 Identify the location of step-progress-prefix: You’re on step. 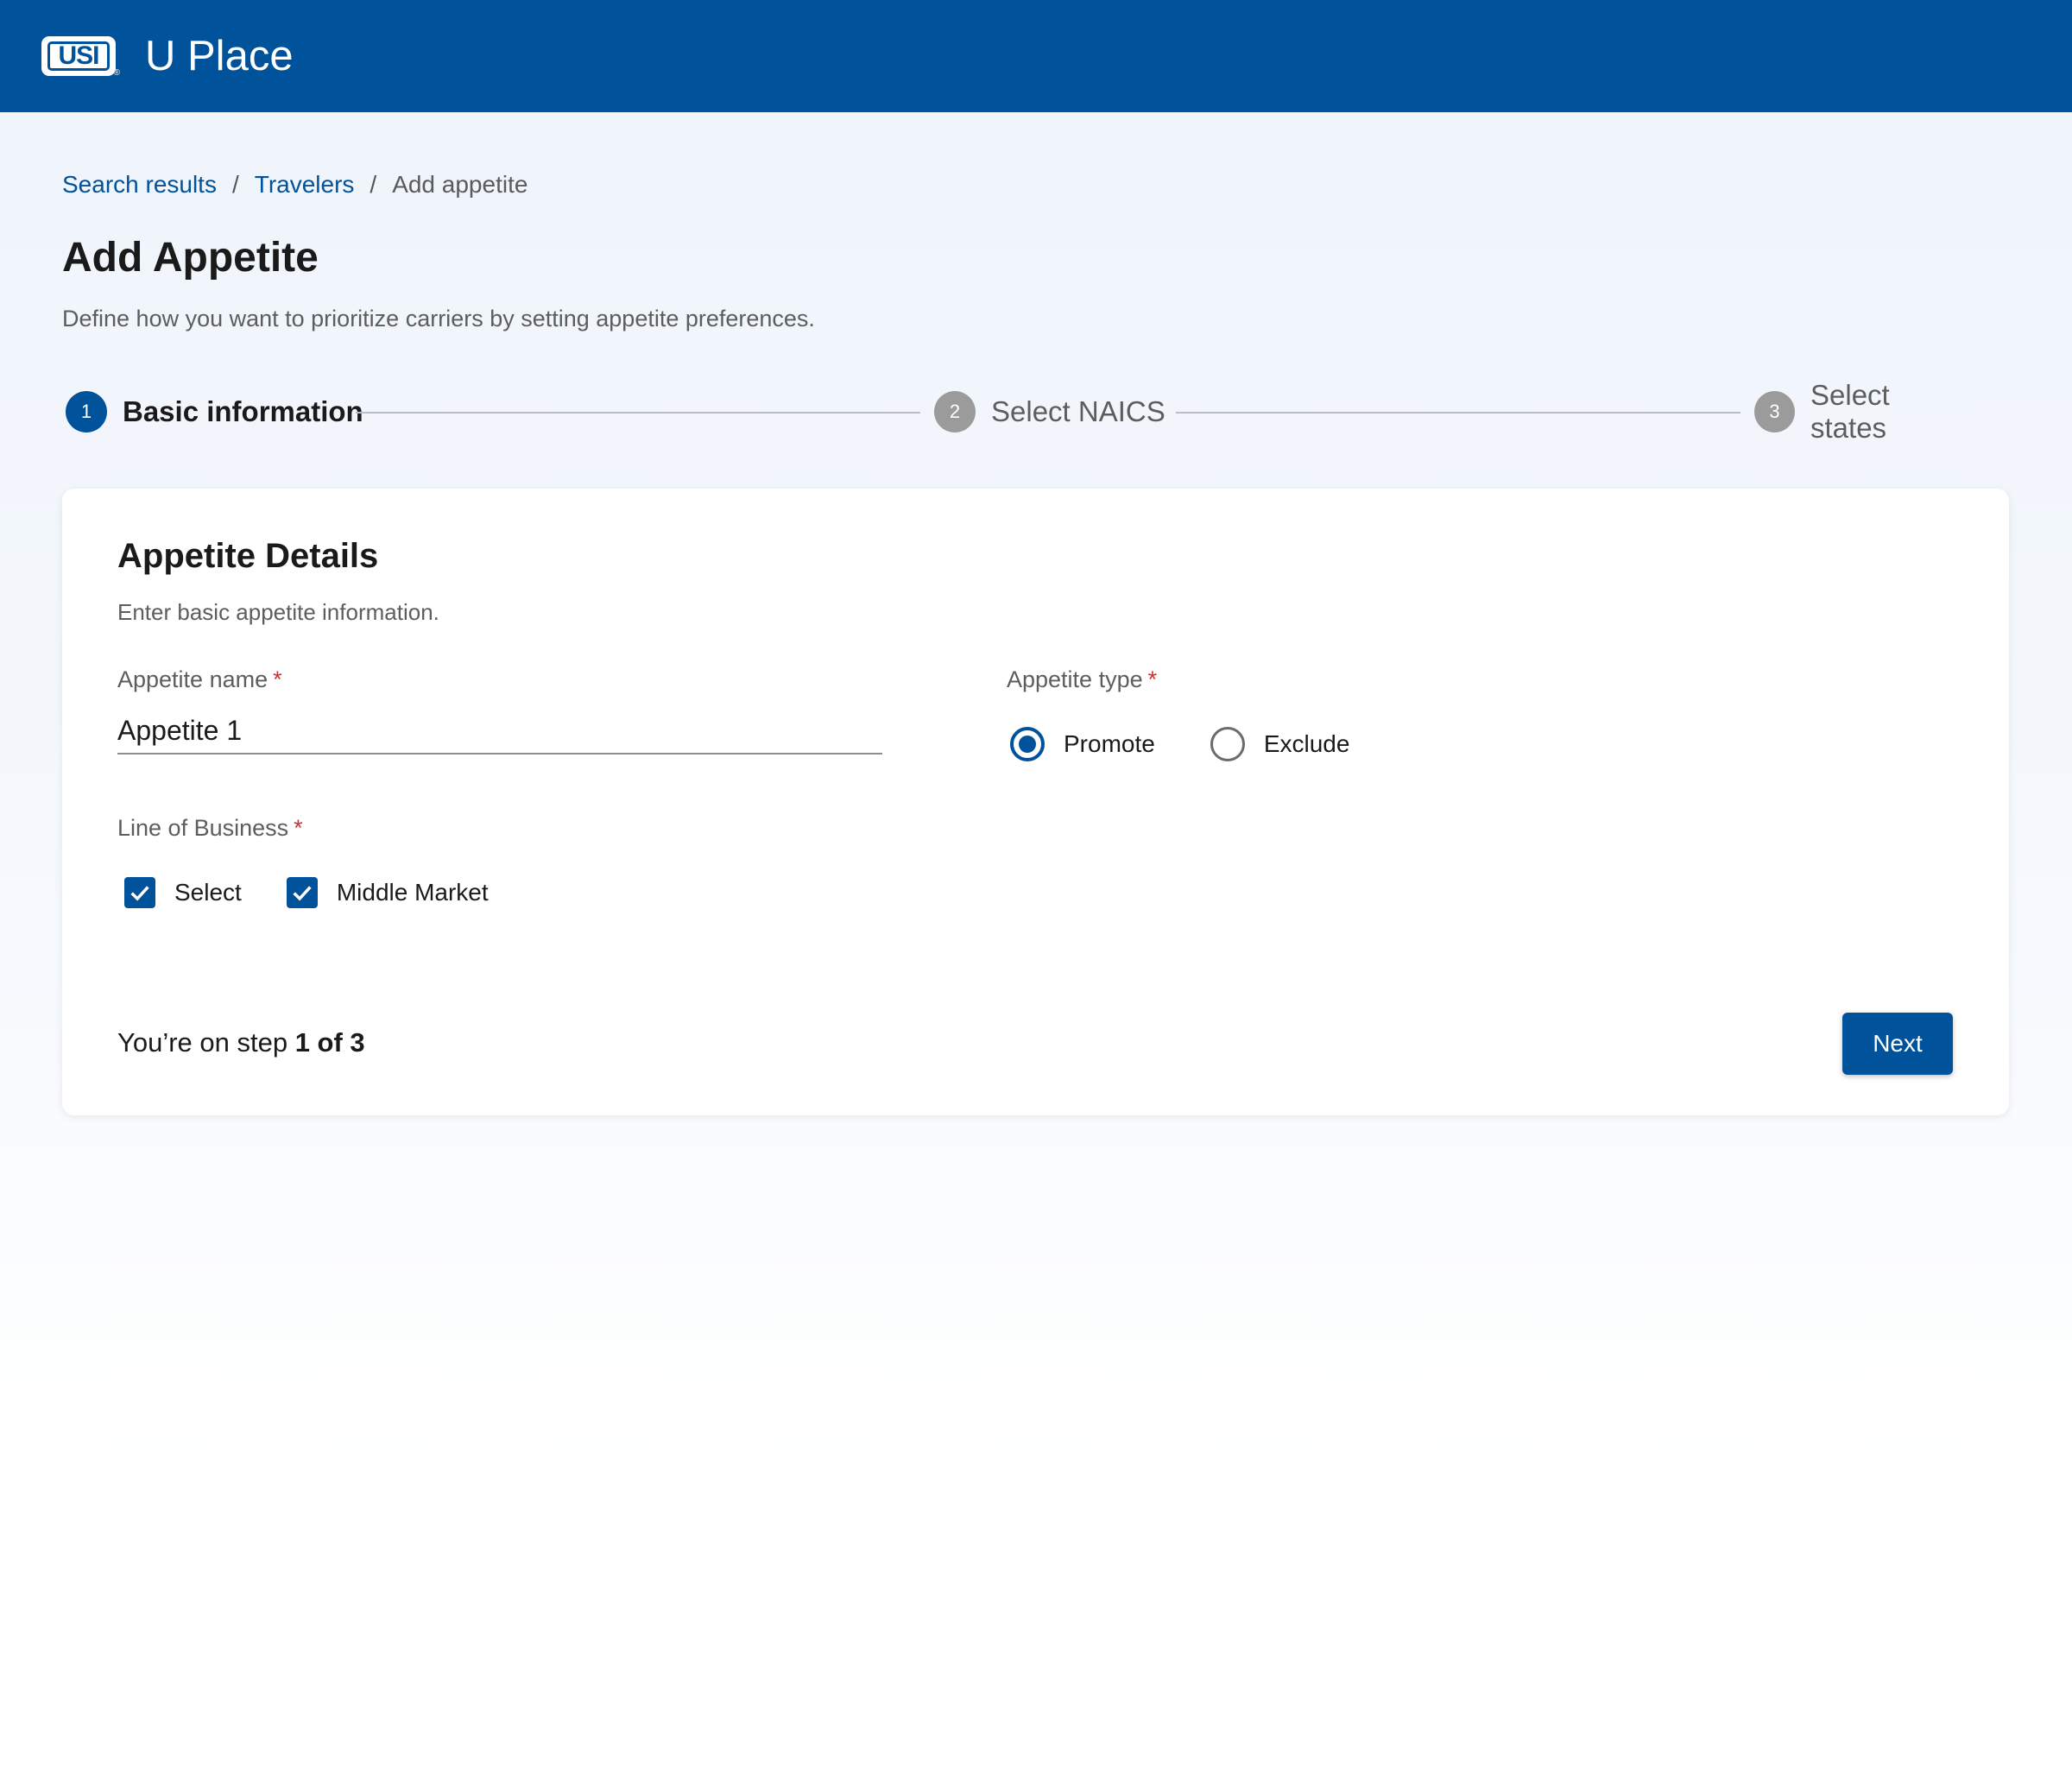
(202, 1042).